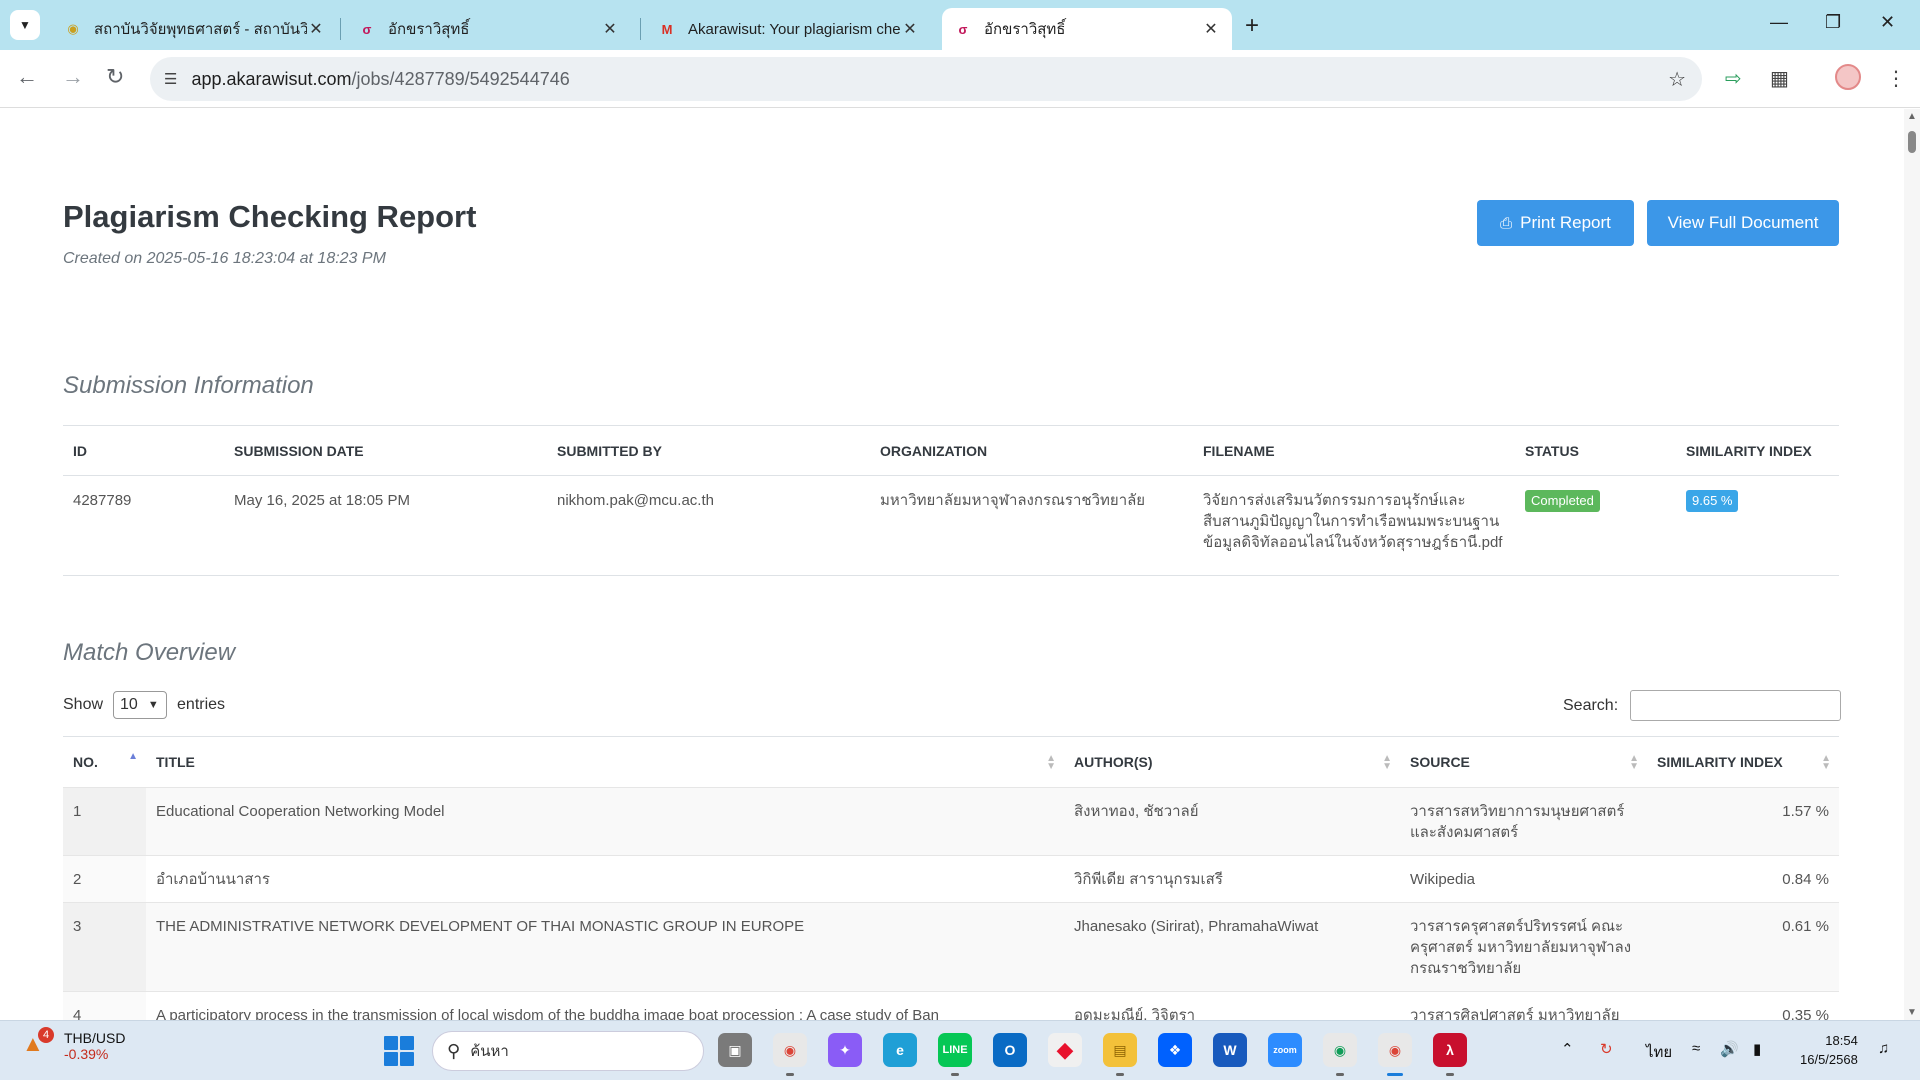 The image size is (1920, 1080). Describe the element at coordinates (38, 1044) in the screenshot. I see `chart-trend-icon: ▲ 4` at that location.